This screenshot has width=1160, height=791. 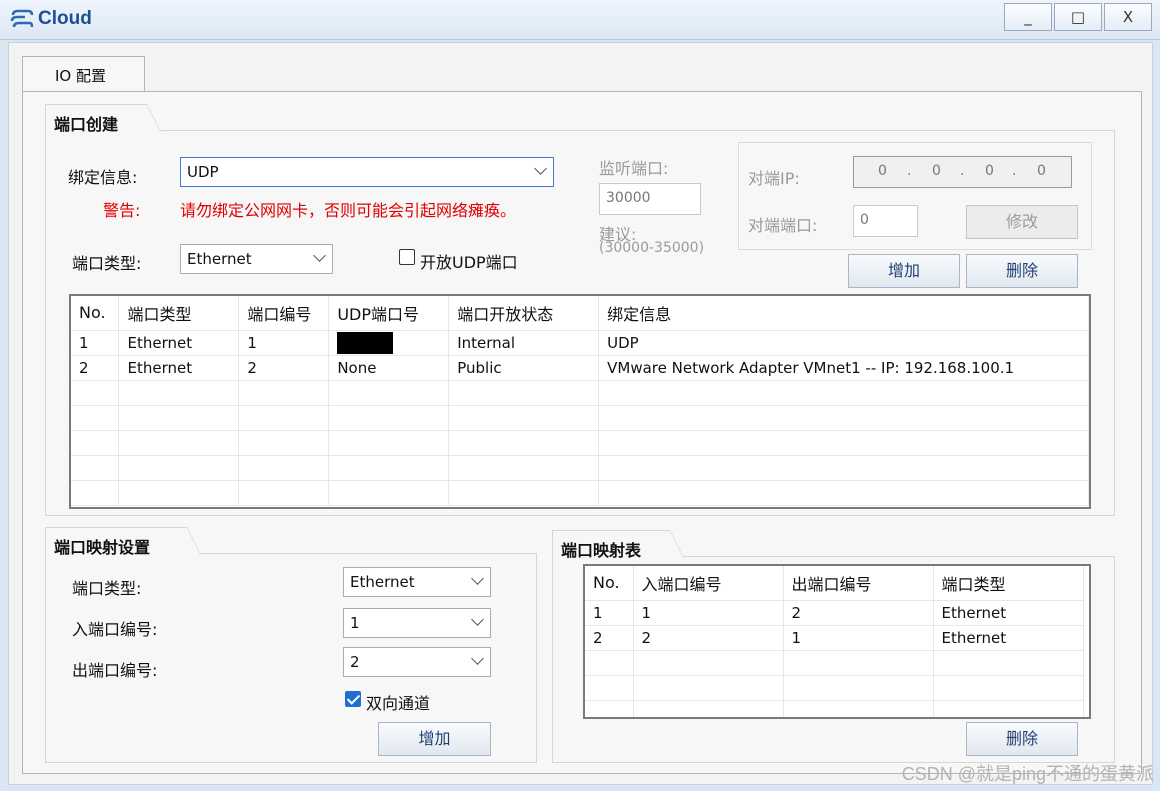 I want to click on table-row: 1 1 2 Ethernet, so click(x=834, y=613).